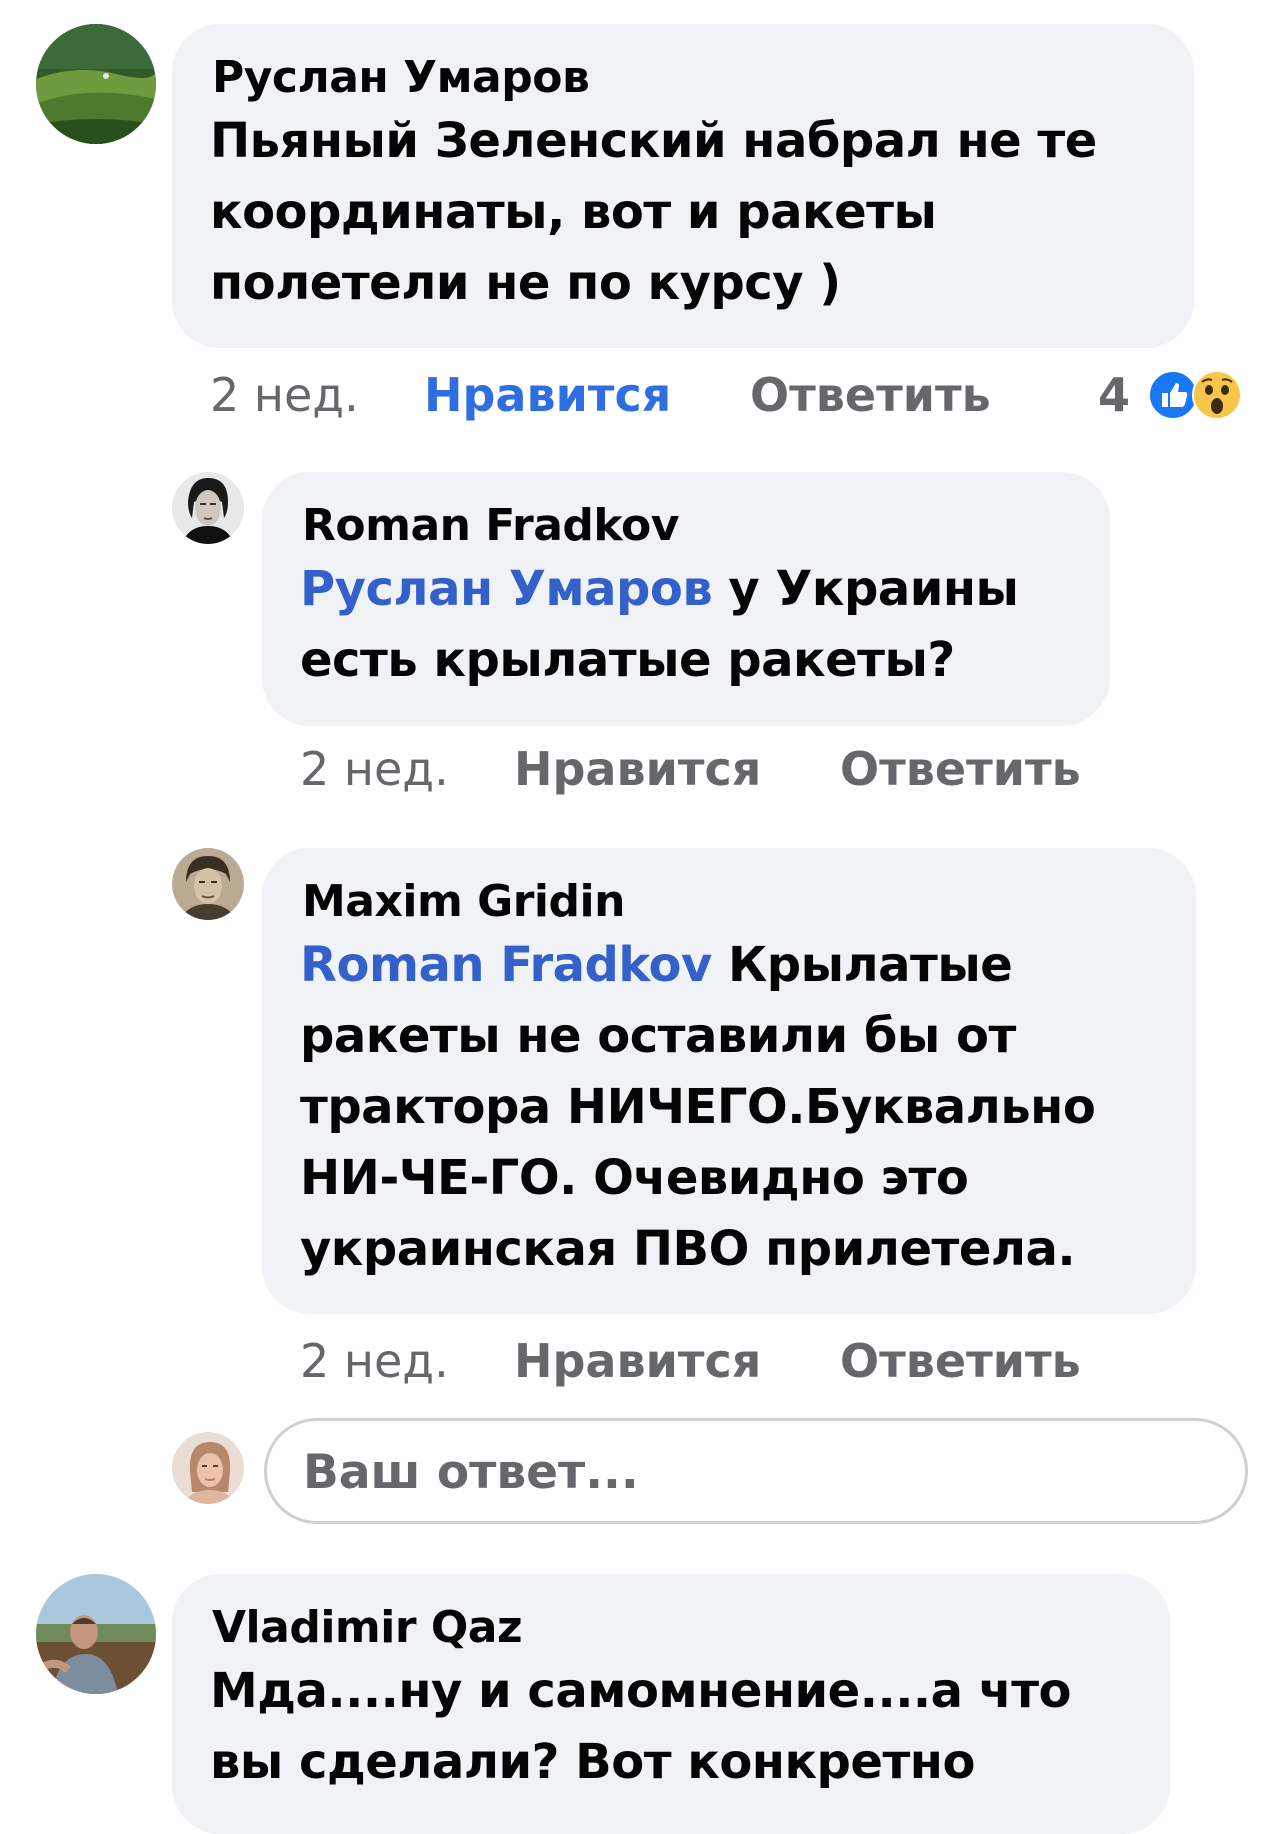  What do you see at coordinates (1114, 395) in the screenshot?
I see `reaction-count: 4` at bounding box center [1114, 395].